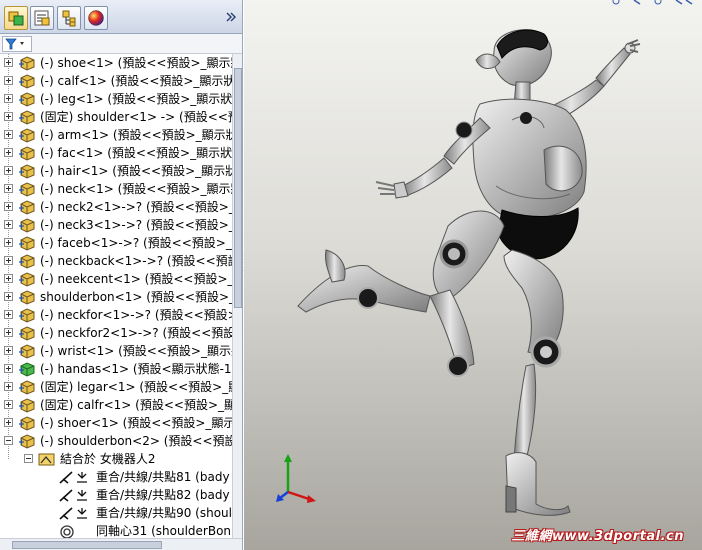  I want to click on tree-item: (固定) legar<1> (預設<<預設>_顯, so click(116, 387).